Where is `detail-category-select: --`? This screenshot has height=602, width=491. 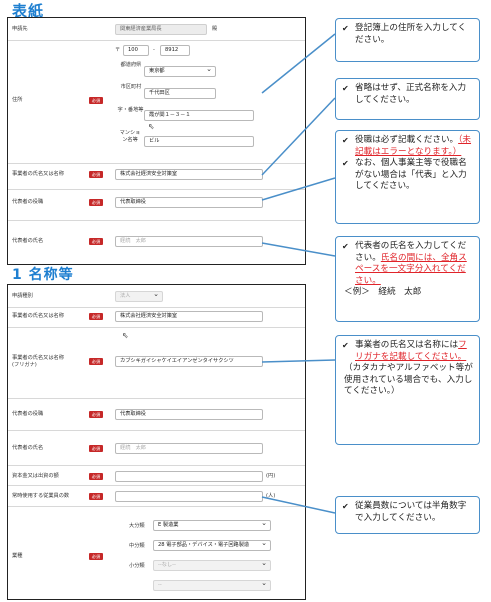 detail-category-select: -- is located at coordinates (212, 585).